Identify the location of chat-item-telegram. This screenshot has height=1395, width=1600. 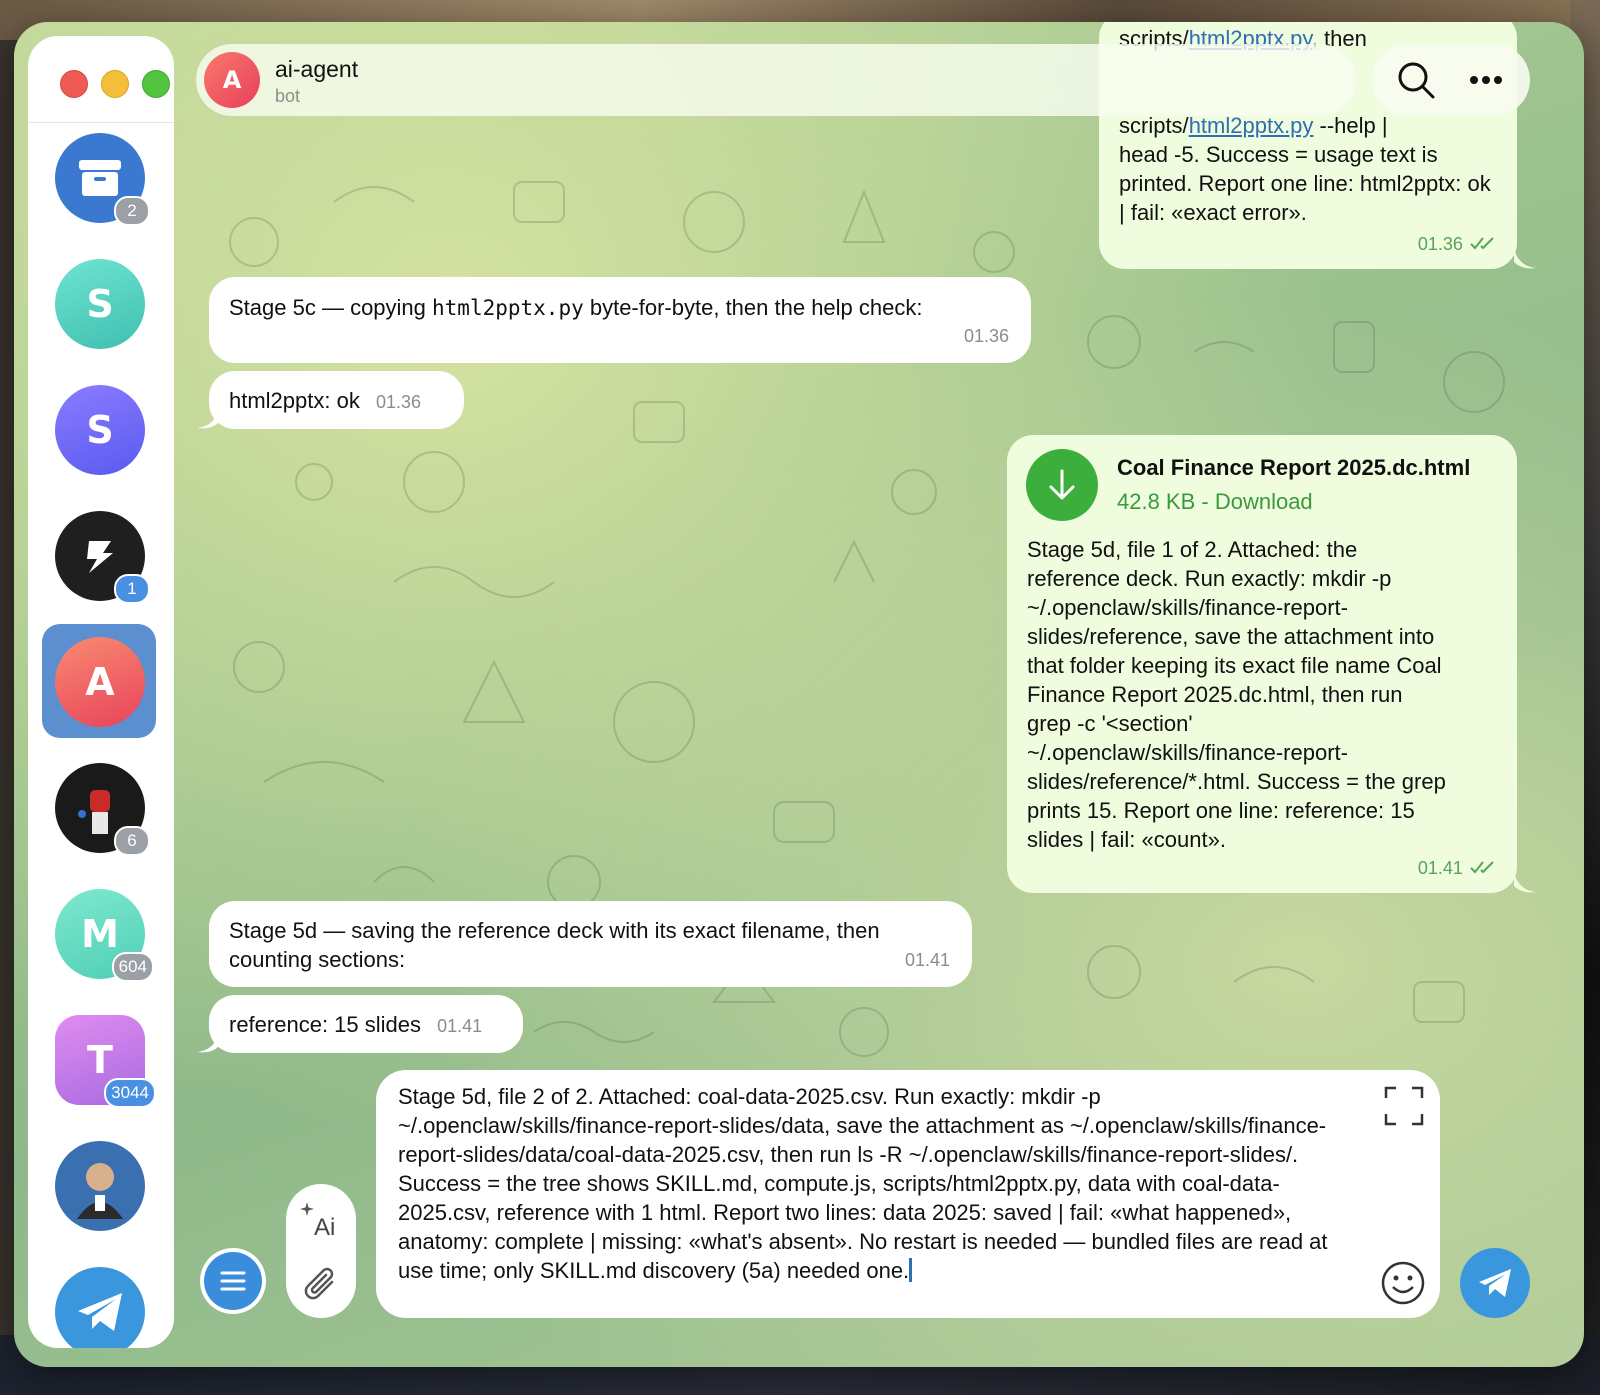
(99, 1301).